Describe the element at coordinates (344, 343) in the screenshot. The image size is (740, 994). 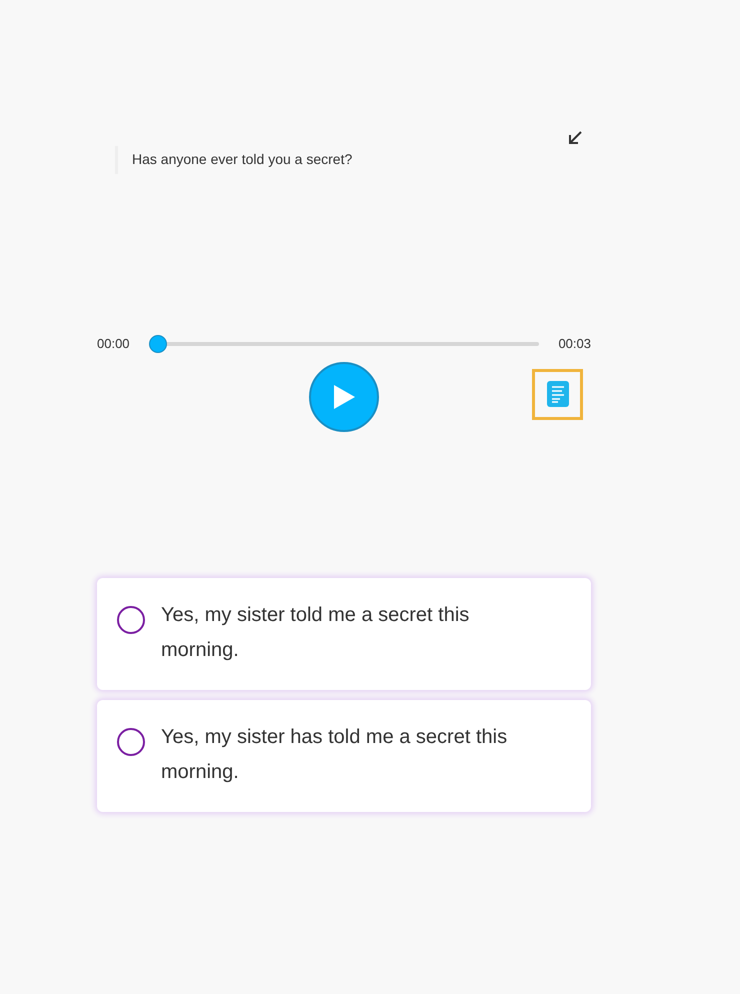
I see `seek-slider` at that location.